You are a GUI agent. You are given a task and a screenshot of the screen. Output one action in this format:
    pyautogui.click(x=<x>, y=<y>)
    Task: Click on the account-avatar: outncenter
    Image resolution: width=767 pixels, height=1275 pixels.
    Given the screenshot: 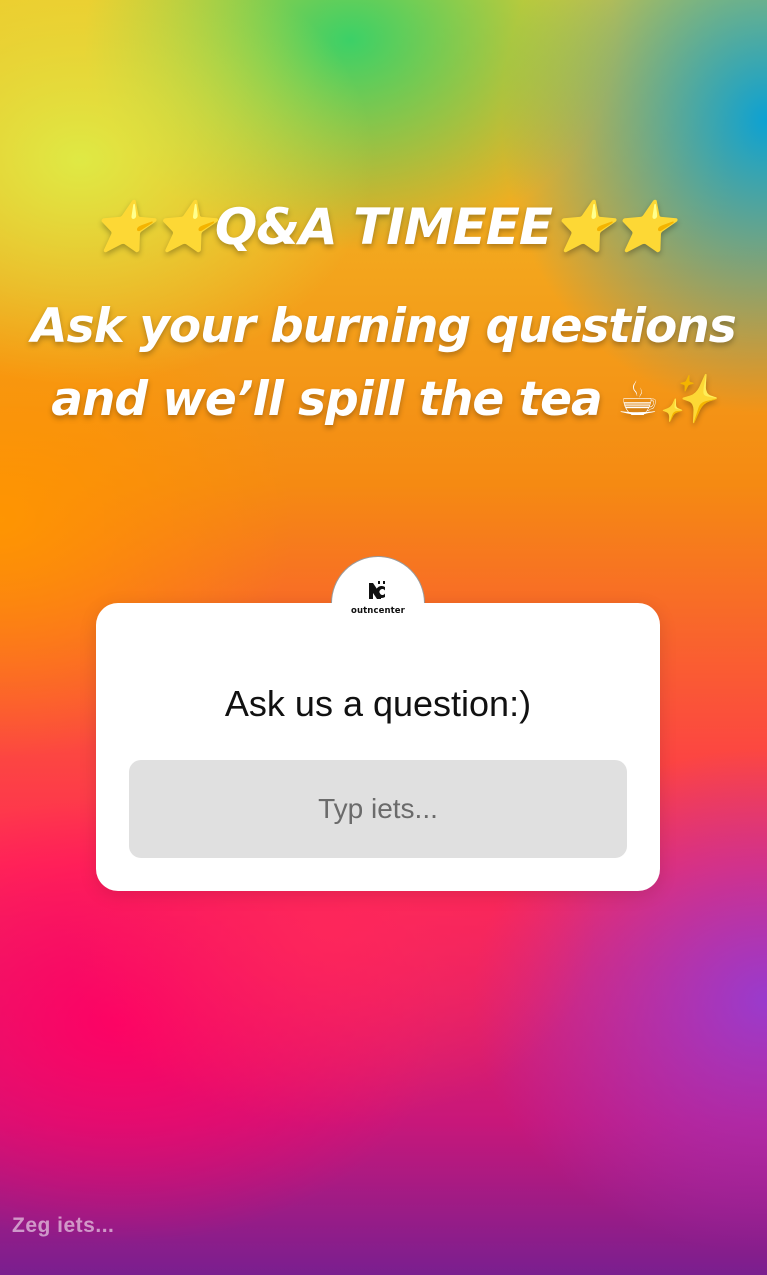 What is the action you would take?
    pyautogui.click(x=378, y=598)
    